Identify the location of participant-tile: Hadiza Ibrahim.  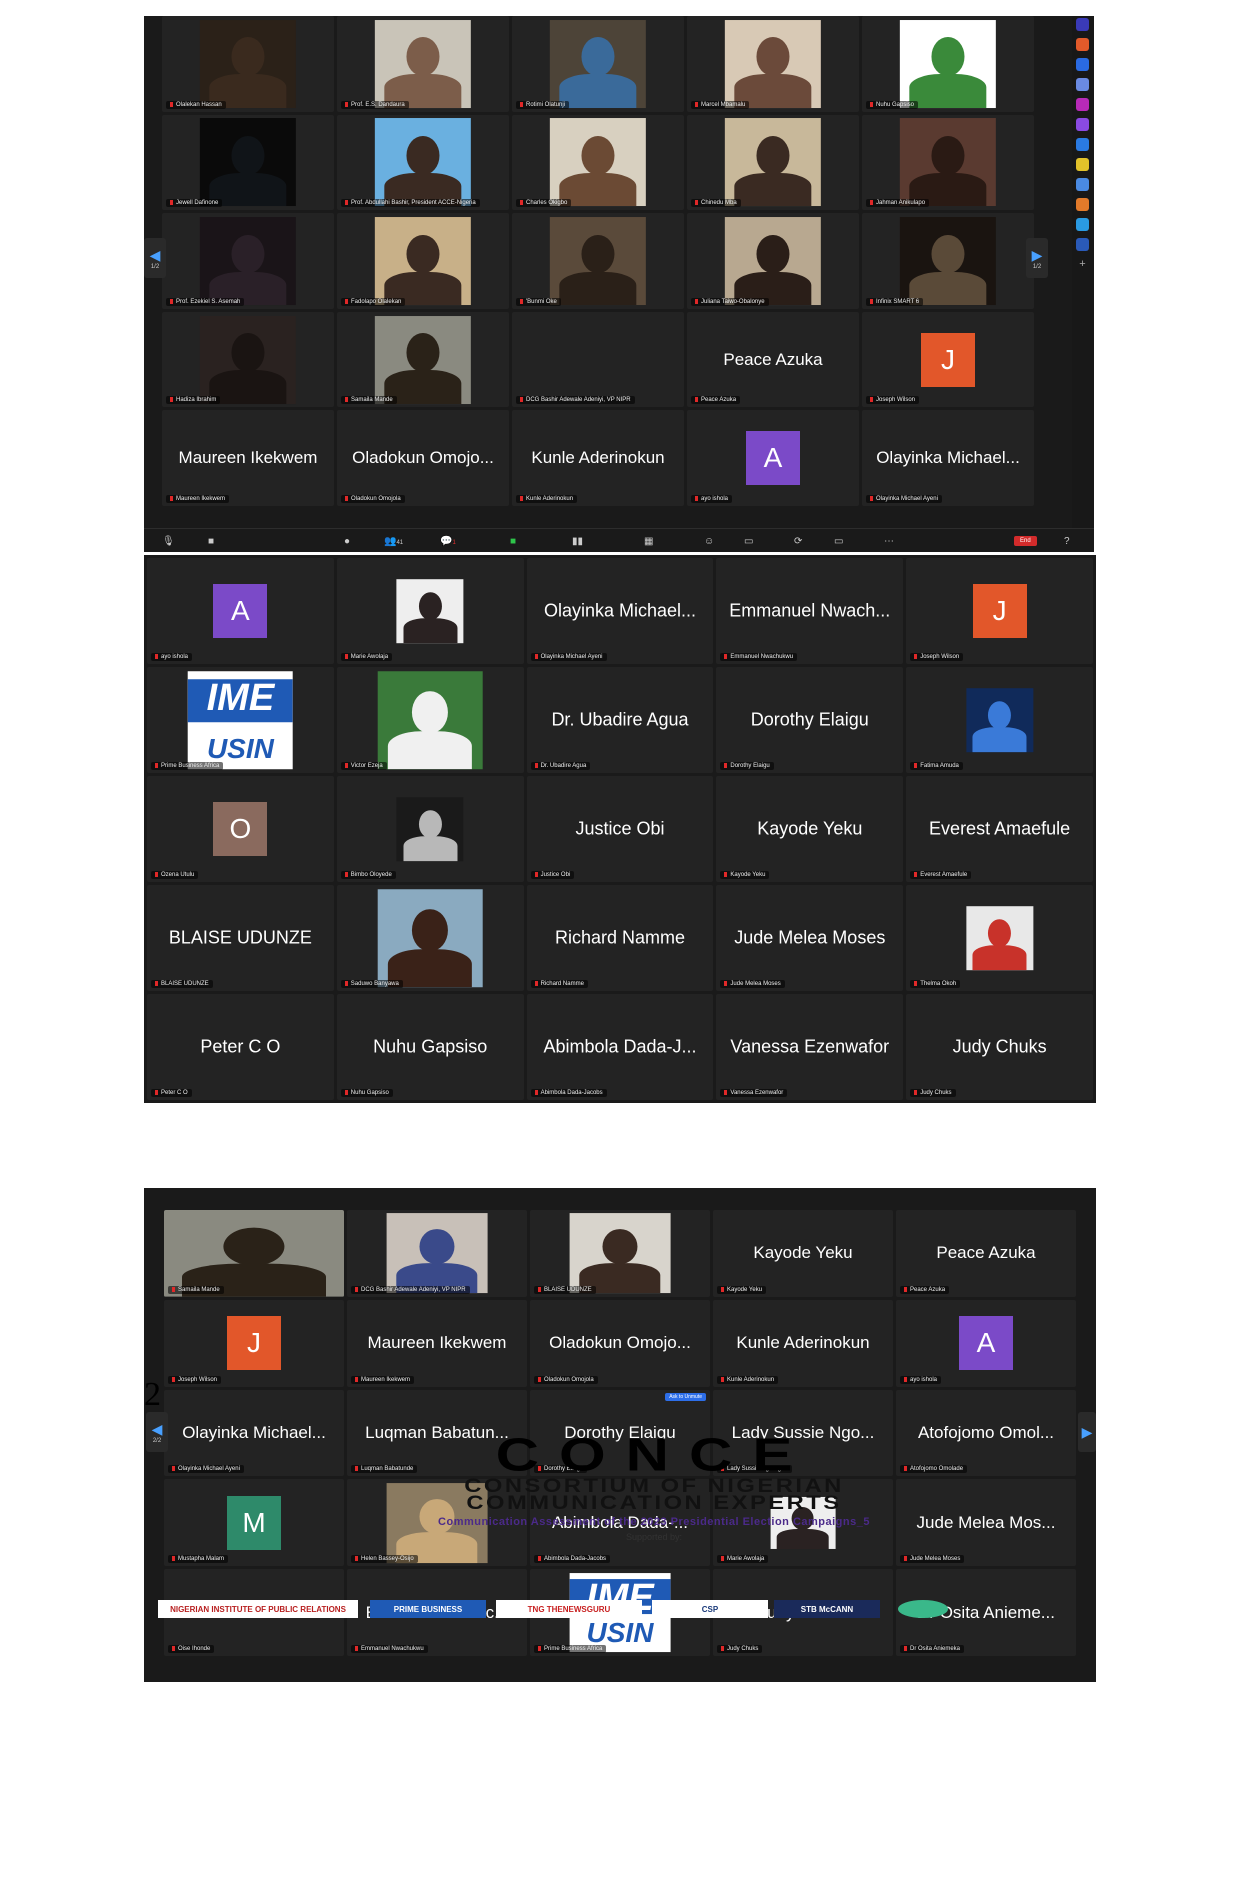
(248, 359).